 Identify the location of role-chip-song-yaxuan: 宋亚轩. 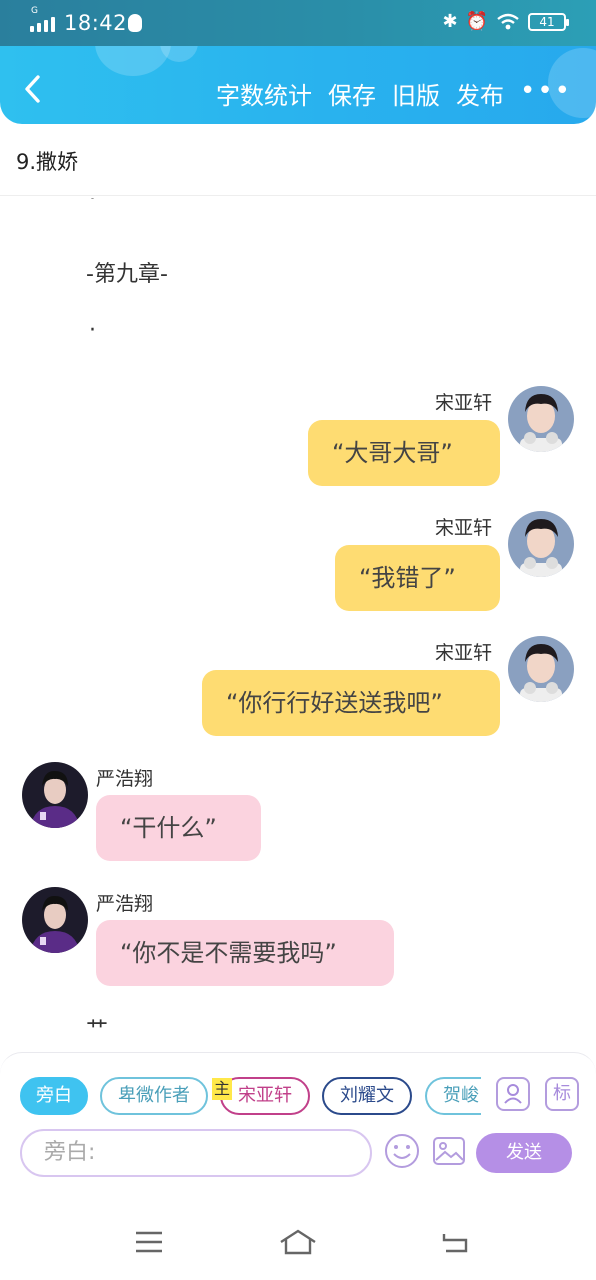
(265, 1096).